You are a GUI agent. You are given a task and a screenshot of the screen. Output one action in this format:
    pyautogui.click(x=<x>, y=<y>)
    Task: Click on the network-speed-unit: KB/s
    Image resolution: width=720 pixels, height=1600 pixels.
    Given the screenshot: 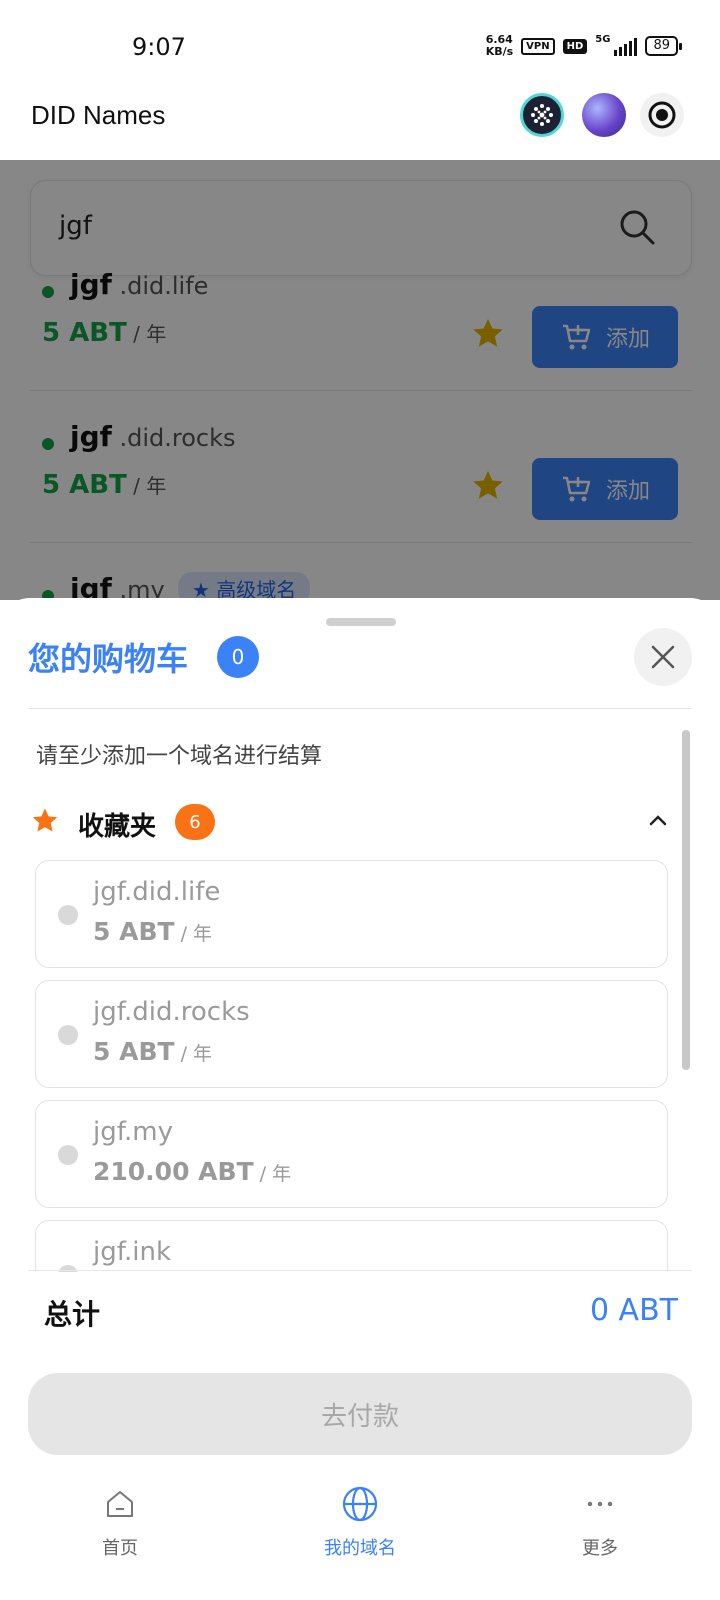 What is the action you would take?
    pyautogui.click(x=499, y=51)
    